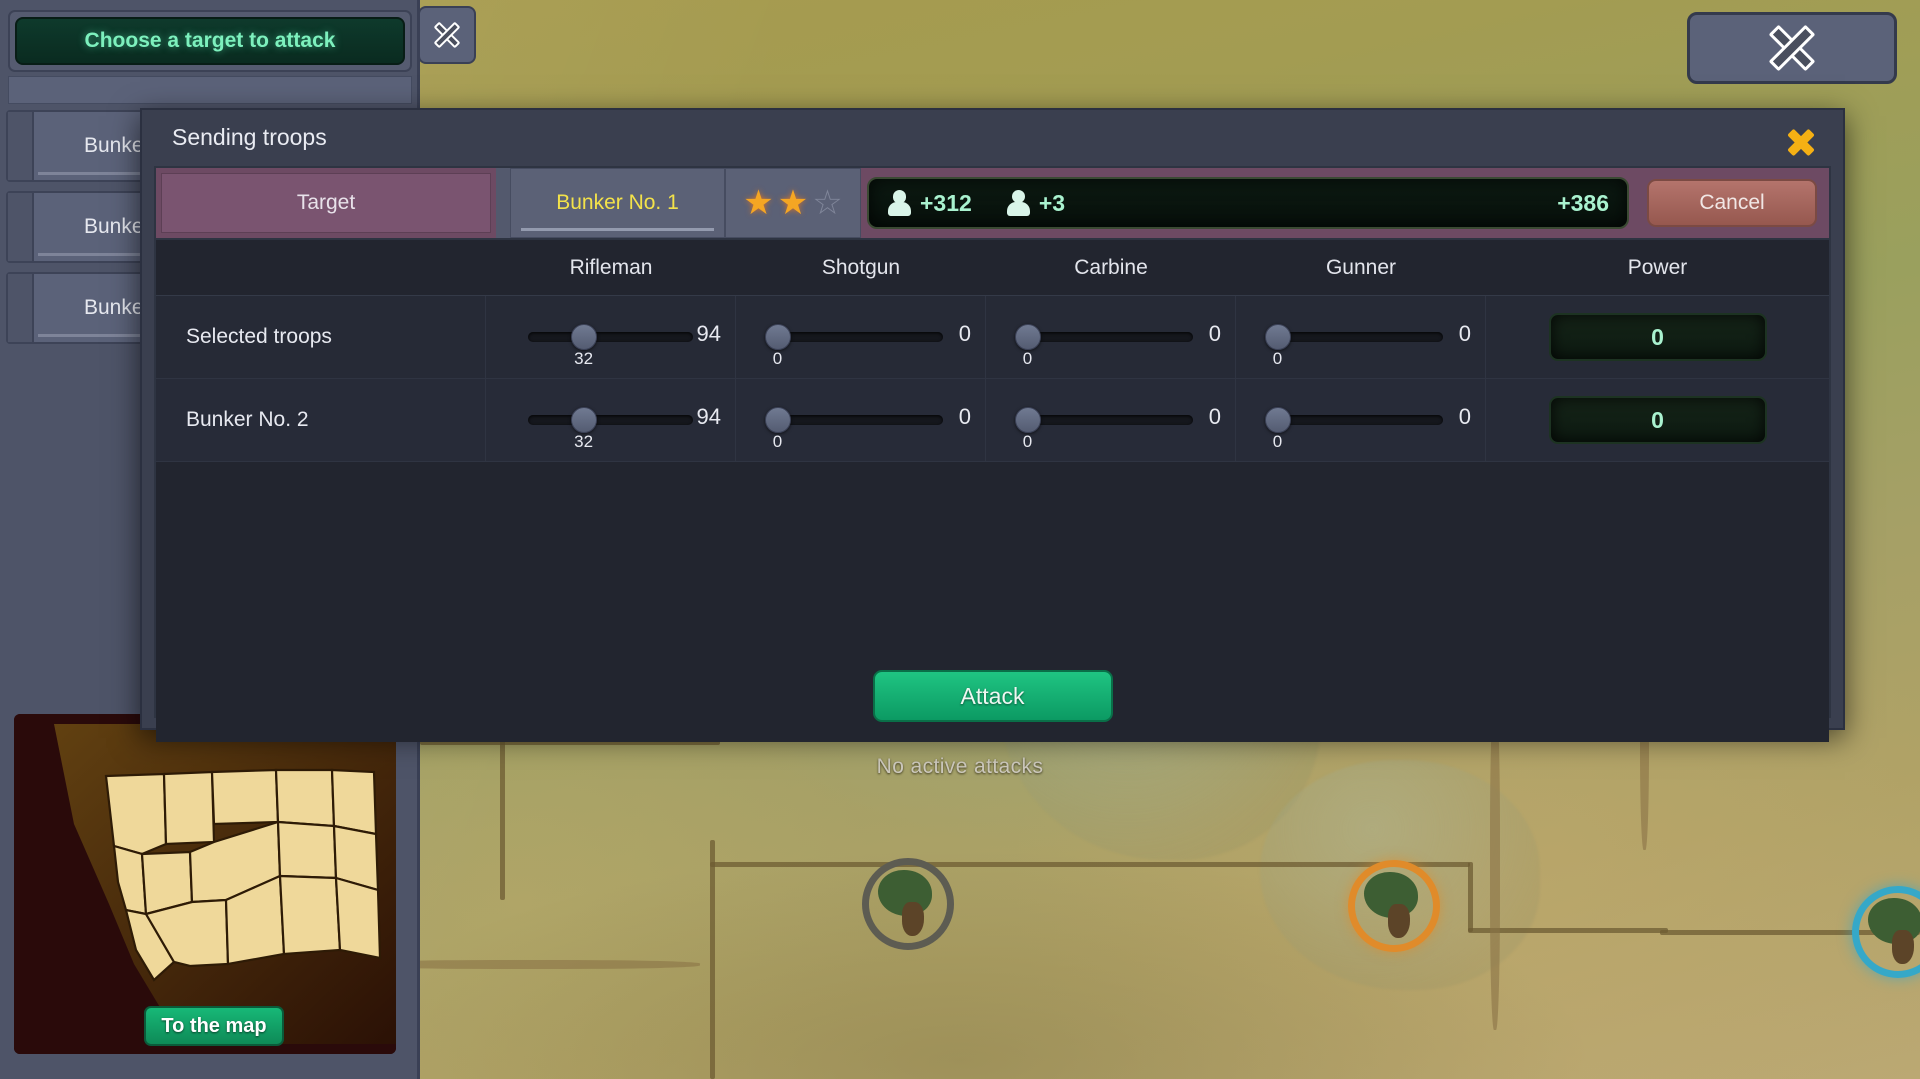 The image size is (1920, 1079). Describe the element at coordinates (503, 203) in the screenshot. I see `toolbar-gap` at that location.